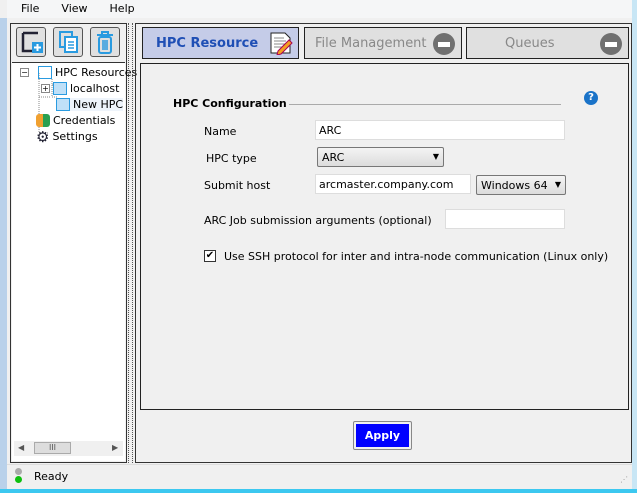 The image size is (637, 493). I want to click on new-resource-button, so click(31, 42).